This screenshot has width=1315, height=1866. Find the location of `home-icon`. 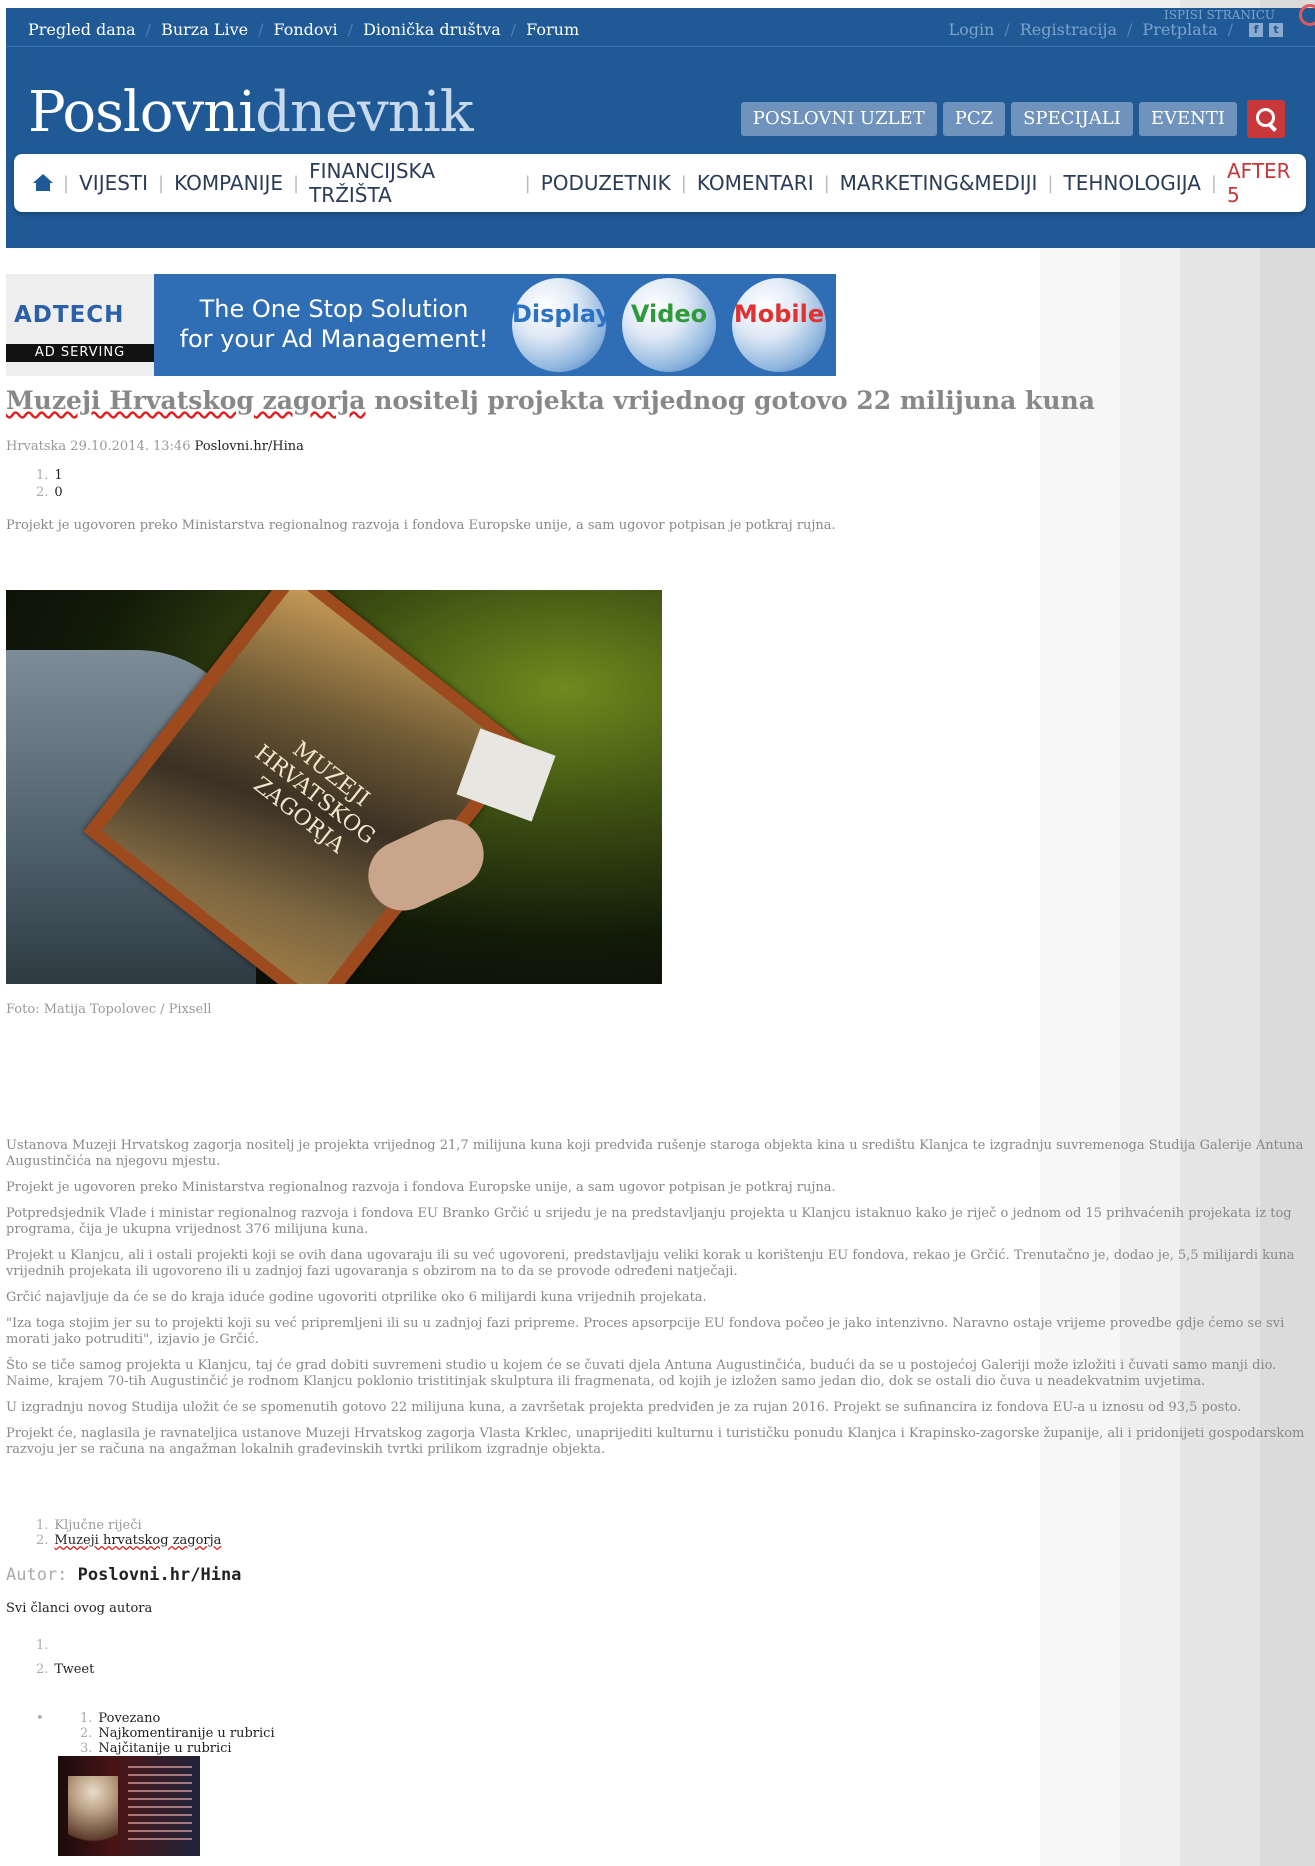

home-icon is located at coordinates (42, 183).